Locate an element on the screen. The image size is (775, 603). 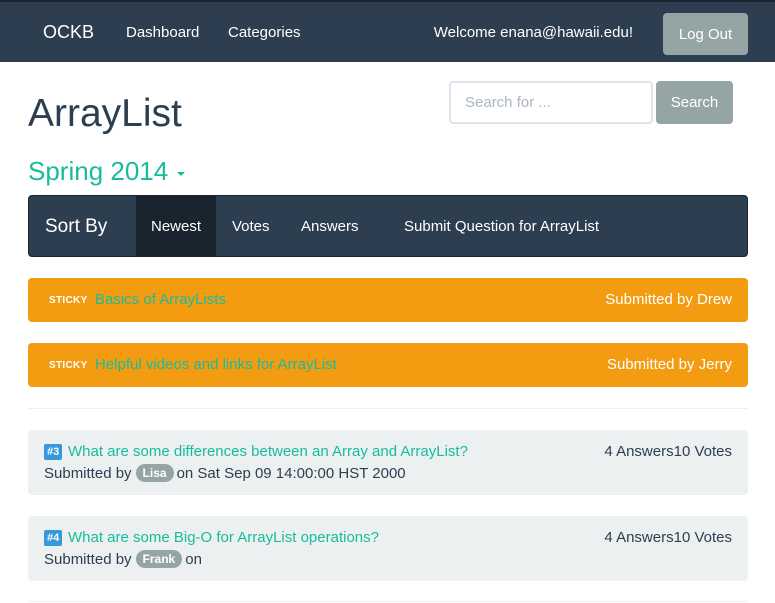
welcome-text: Welcome enana@hawaii.edu! is located at coordinates (533, 32).